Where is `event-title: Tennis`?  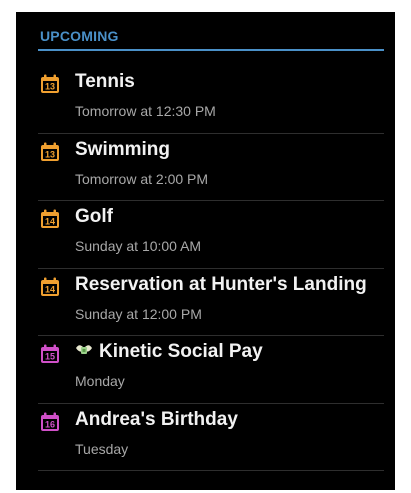
event-title: Tennis is located at coordinates (105, 81).